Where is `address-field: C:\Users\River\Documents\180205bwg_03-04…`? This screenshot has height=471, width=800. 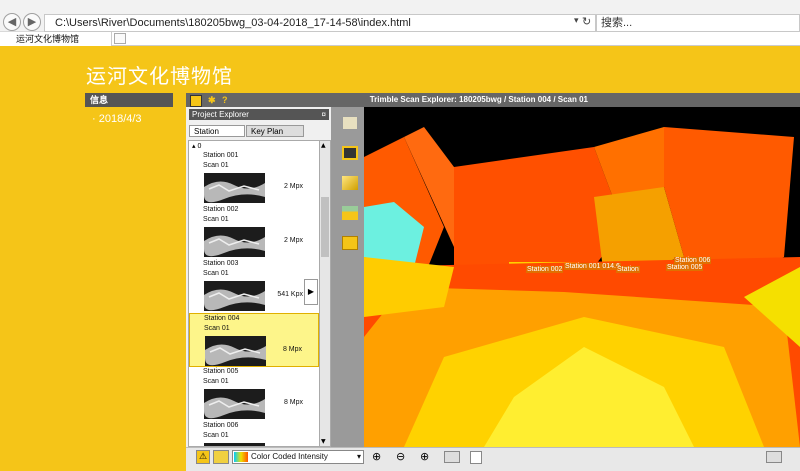 address-field: C:\Users\River\Documents\180205bwg_03-04… is located at coordinates (320, 23).